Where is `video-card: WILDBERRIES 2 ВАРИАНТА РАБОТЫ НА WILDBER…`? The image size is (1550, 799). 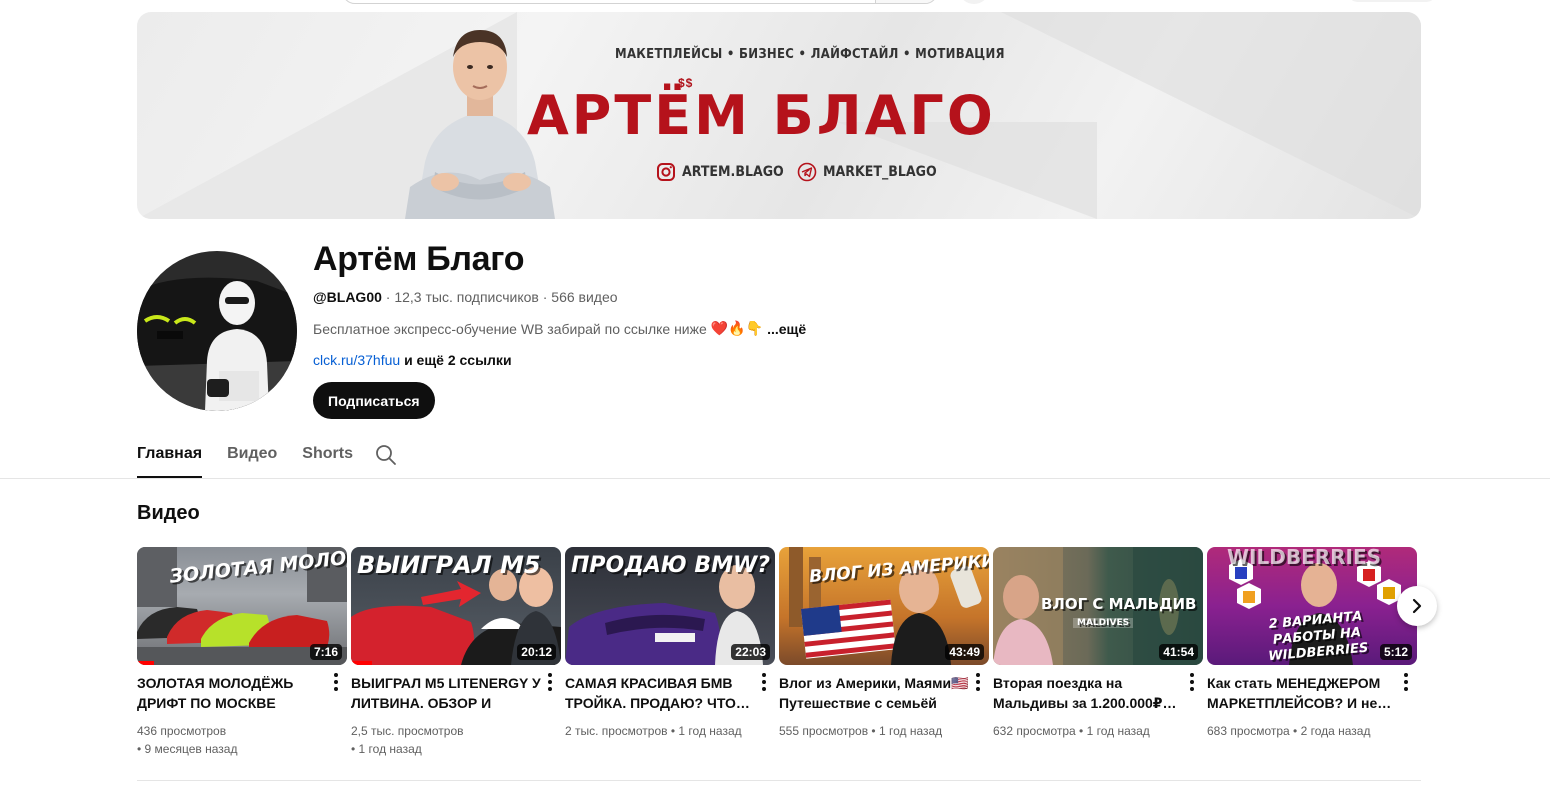 video-card: WILDBERRIES 2 ВАРИАНТА РАБОТЫ НА WILDBER… is located at coordinates (1312, 642).